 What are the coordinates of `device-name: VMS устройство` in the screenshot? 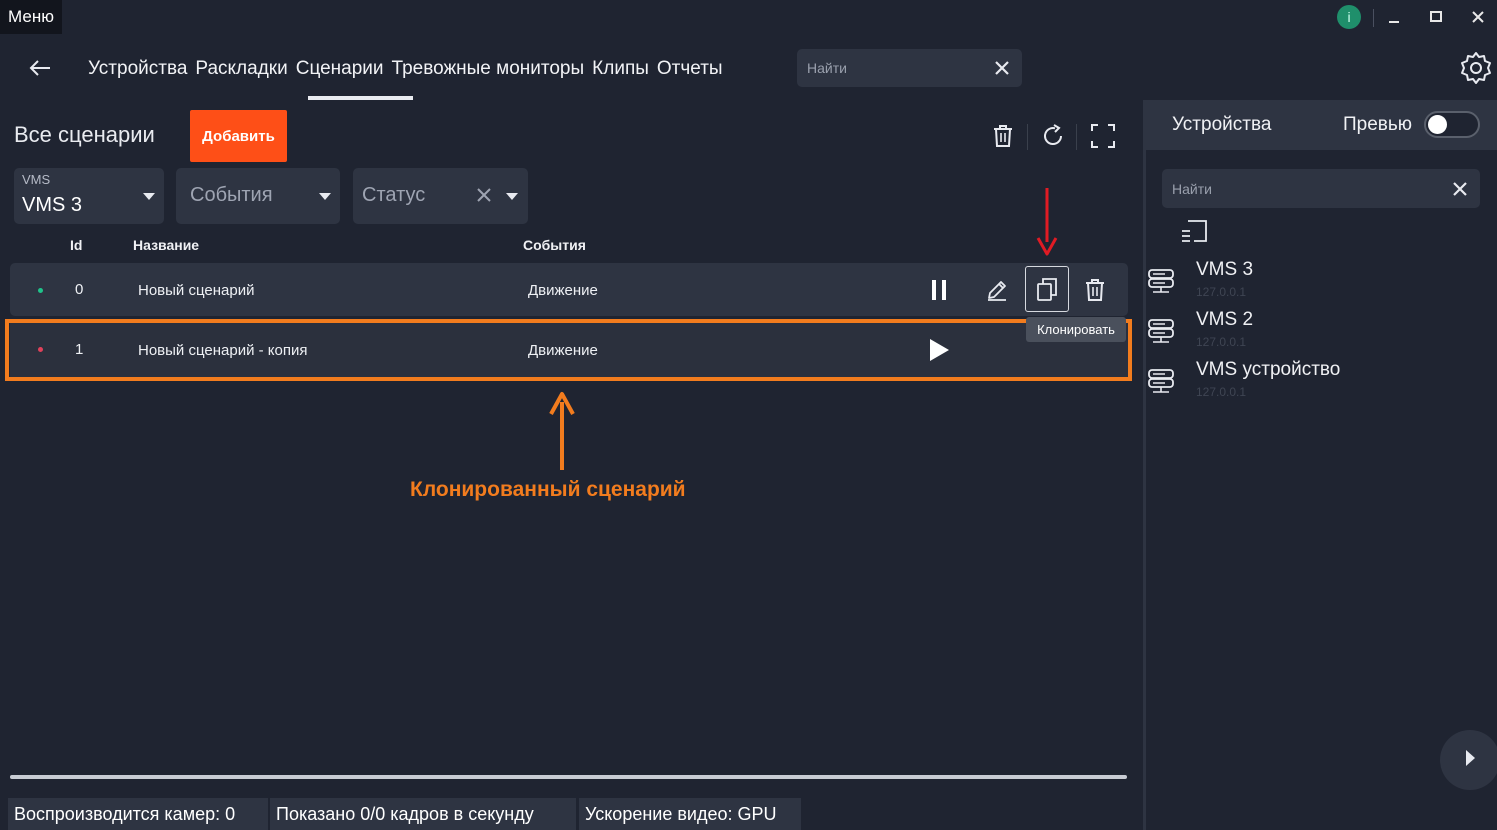 It's located at (1268, 370).